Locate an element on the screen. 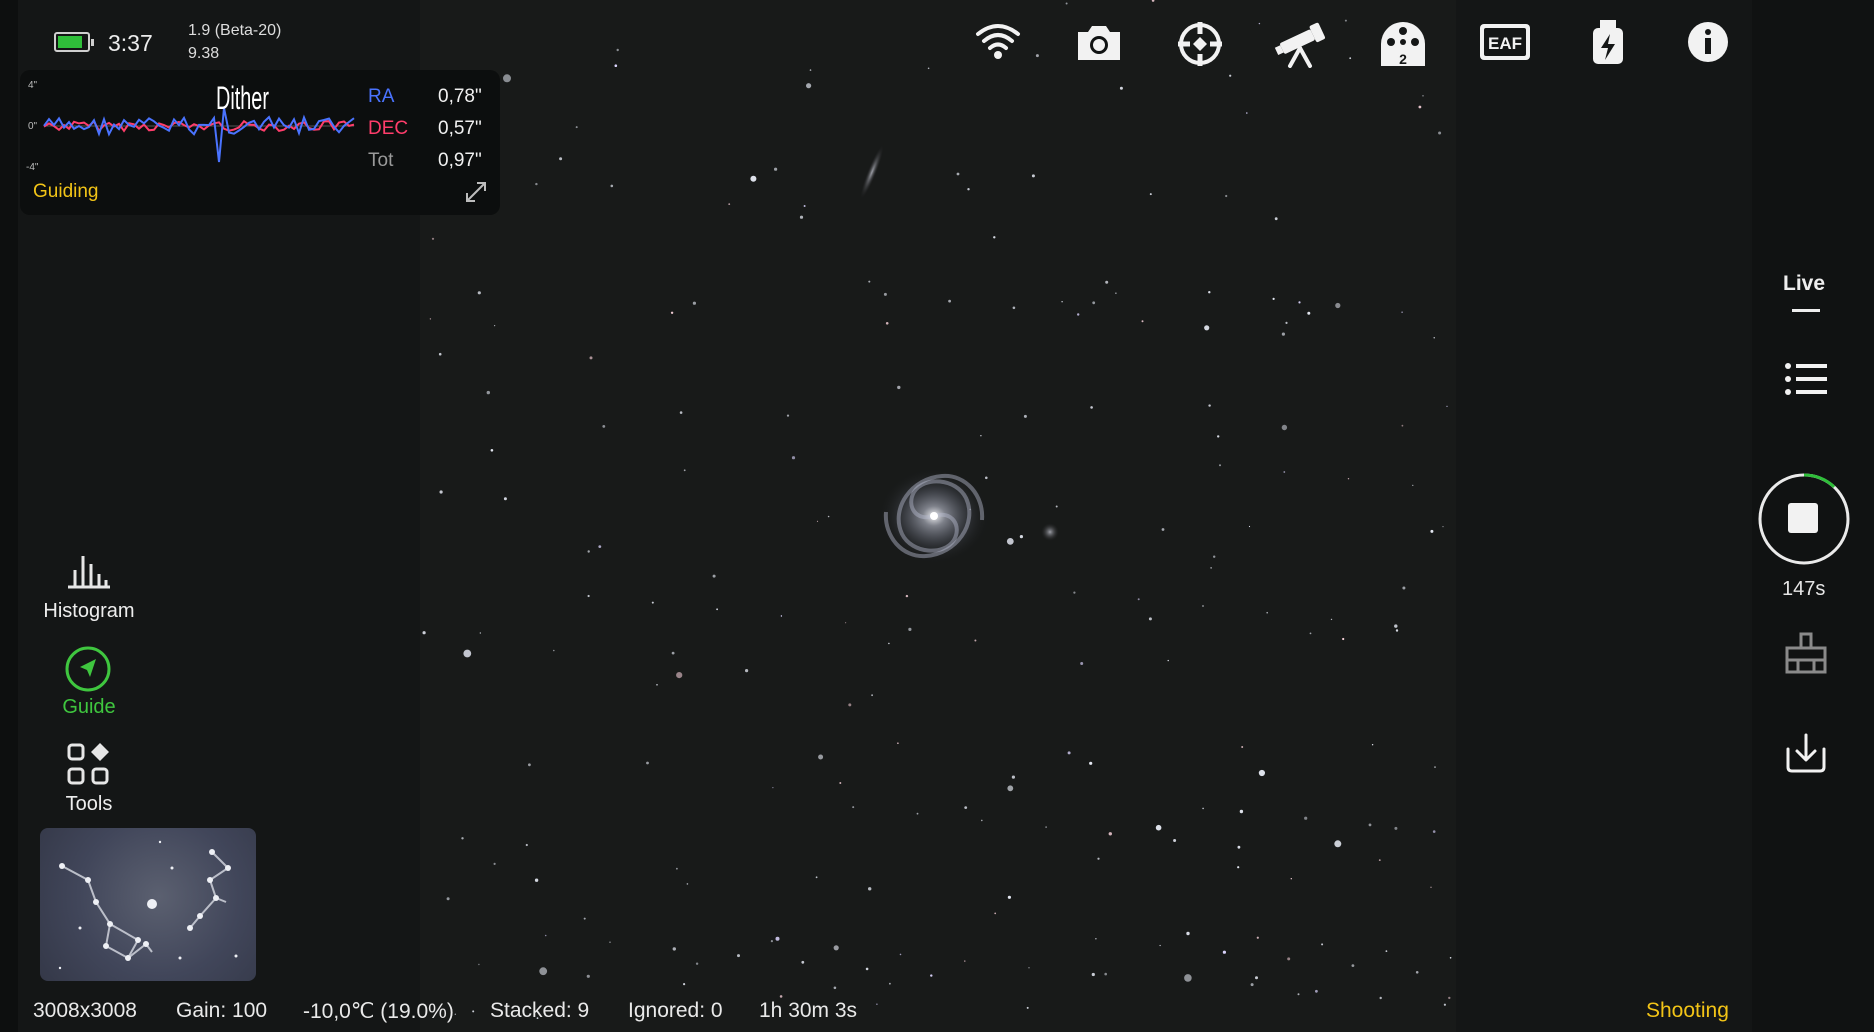 The width and height of the screenshot is (1874, 1032). stop-capture-button is located at coordinates (1803, 518).